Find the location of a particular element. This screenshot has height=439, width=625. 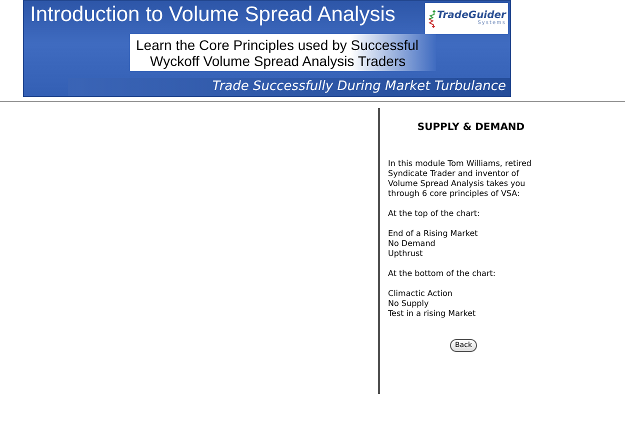

paragraph: At the top of the chart: is located at coordinates (434, 214).